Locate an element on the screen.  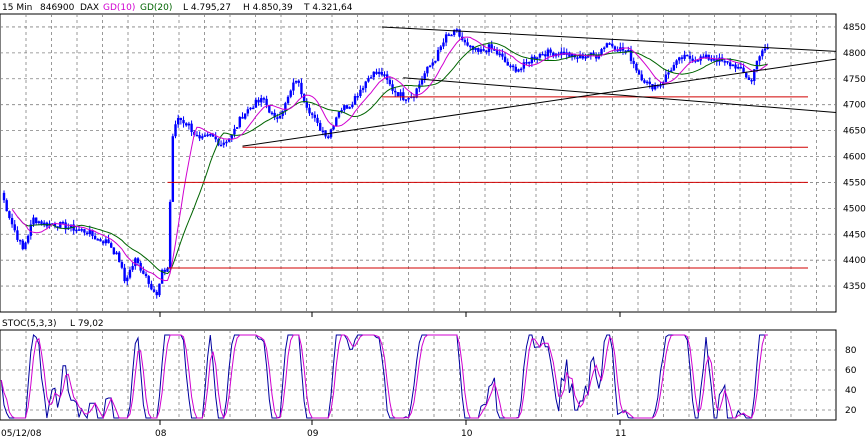
y-tick-label: 4450 is located at coordinates (854, 235).